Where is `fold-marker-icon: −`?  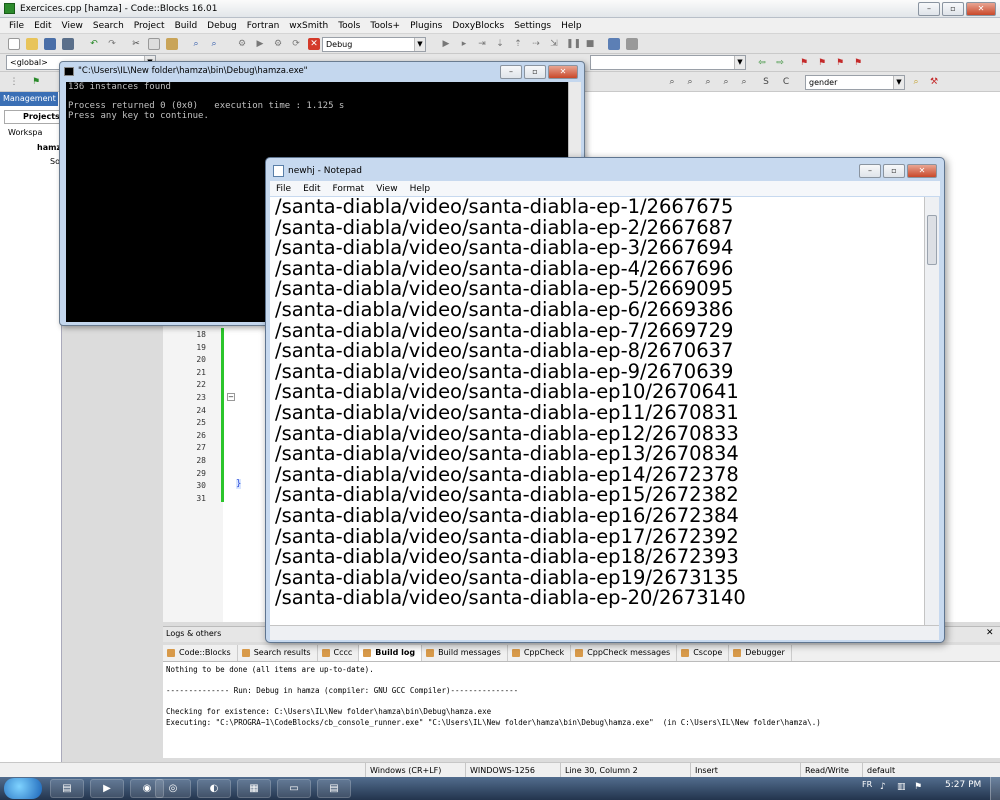 fold-marker-icon: − is located at coordinates (231, 397).